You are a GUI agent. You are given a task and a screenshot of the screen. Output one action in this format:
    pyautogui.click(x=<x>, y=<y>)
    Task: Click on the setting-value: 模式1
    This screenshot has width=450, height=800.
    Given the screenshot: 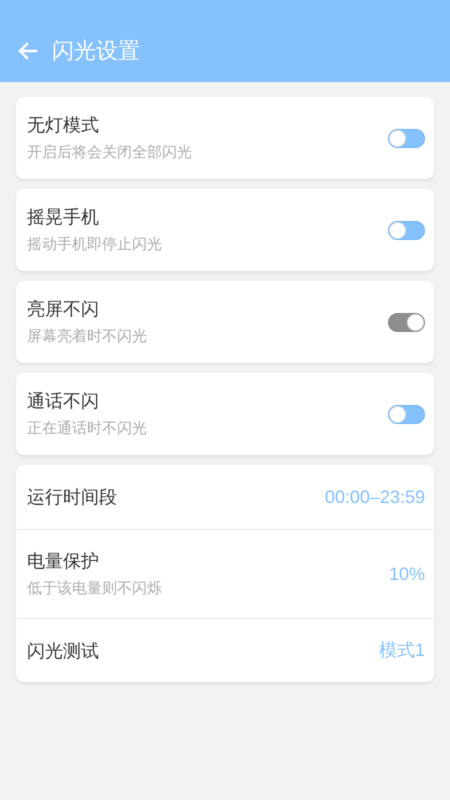 What is the action you would take?
    pyautogui.click(x=401, y=650)
    